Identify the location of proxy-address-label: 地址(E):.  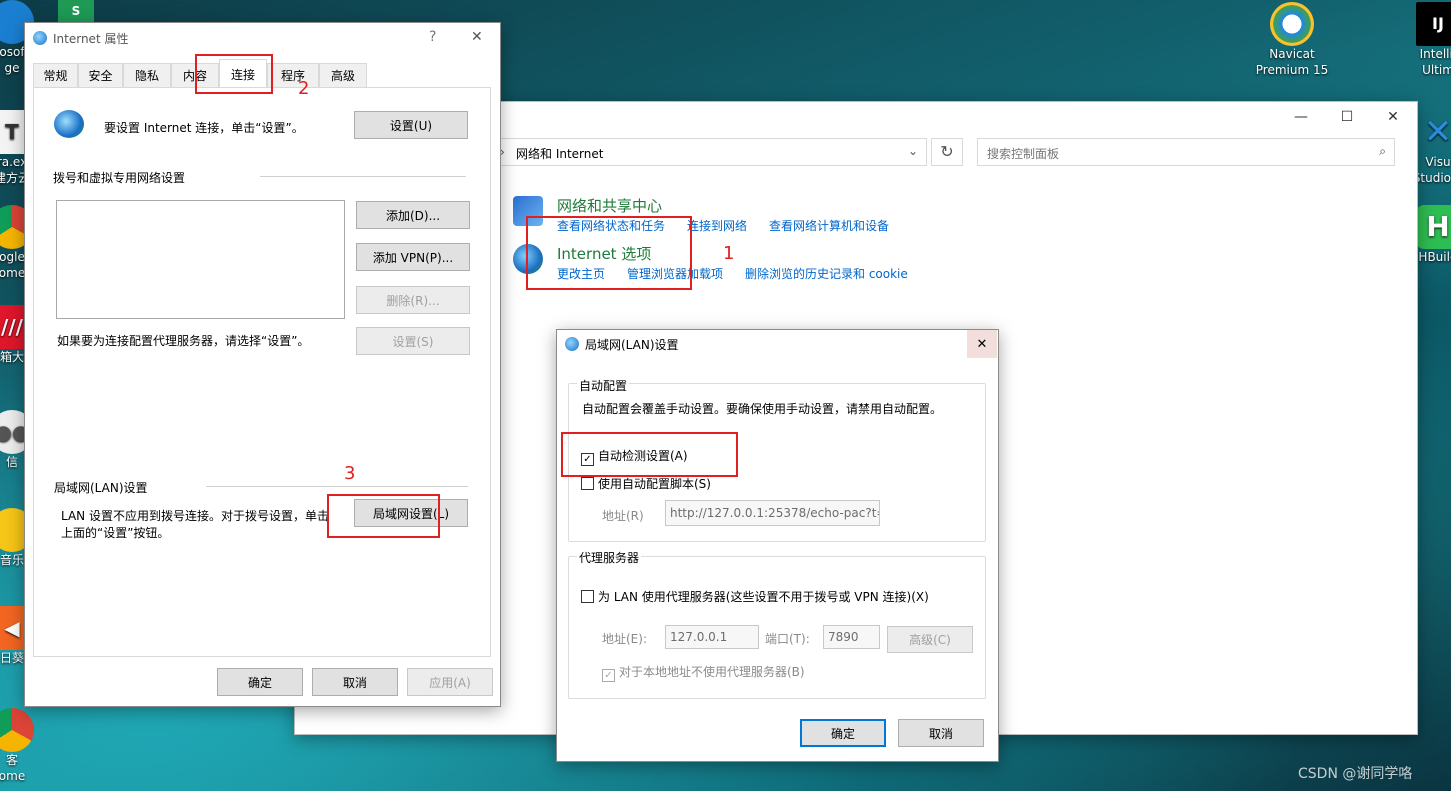
(624, 639).